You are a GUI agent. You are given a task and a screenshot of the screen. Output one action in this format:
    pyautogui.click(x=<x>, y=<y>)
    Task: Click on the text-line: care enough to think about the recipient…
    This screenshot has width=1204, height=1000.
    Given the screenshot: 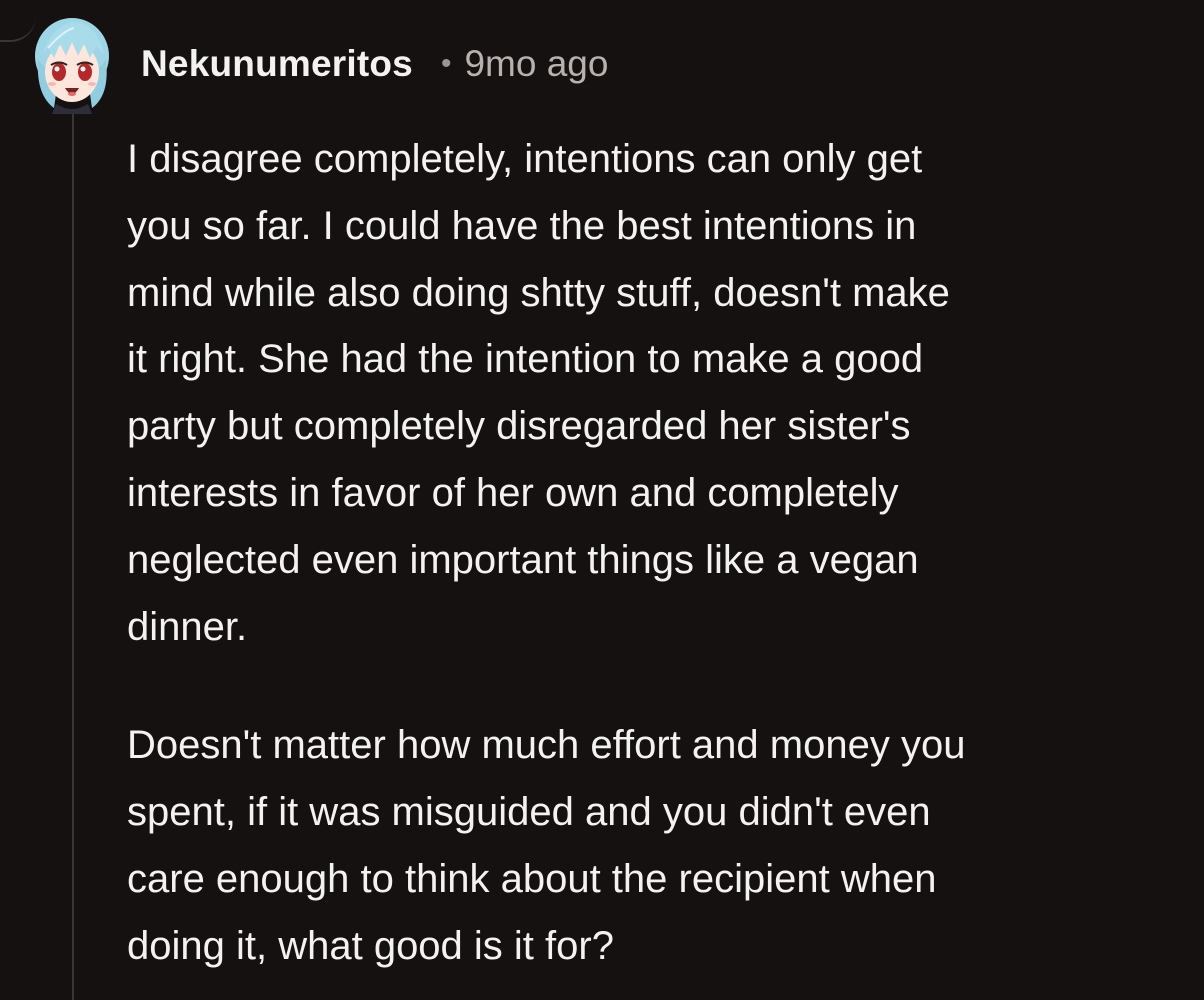 What is the action you would take?
    pyautogui.click(x=532, y=878)
    